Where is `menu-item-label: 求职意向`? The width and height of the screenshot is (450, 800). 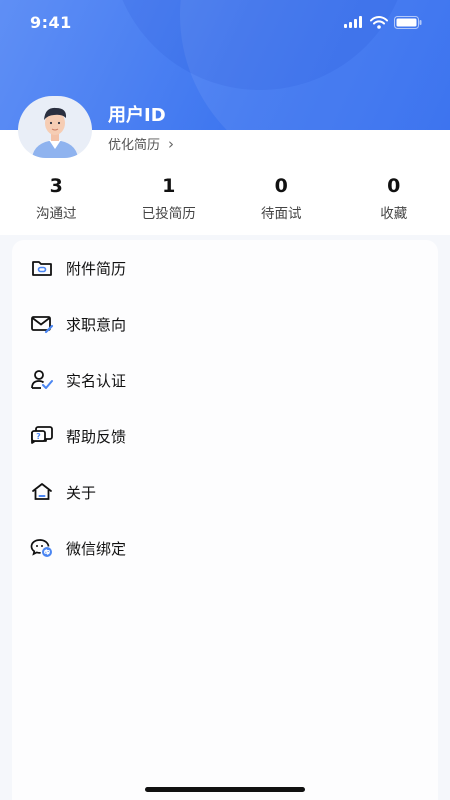
menu-item-label: 求职意向 is located at coordinates (96, 324).